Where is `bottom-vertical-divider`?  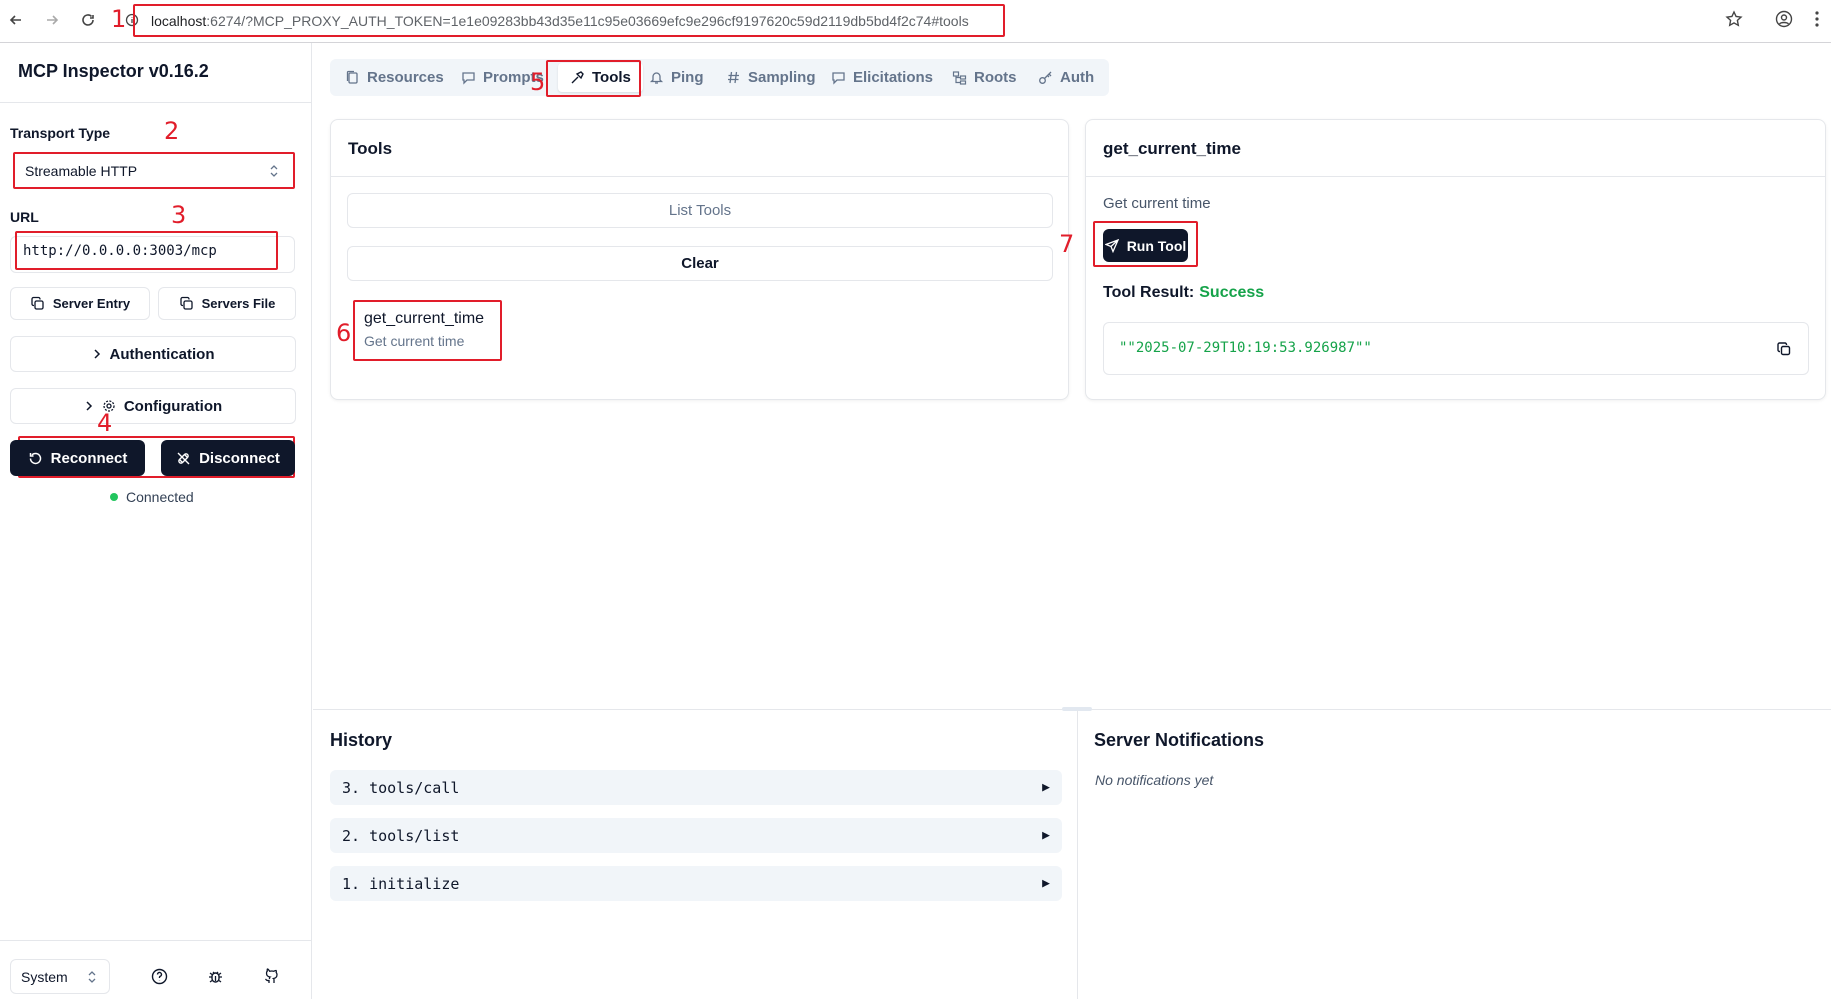 bottom-vertical-divider is located at coordinates (1077, 854).